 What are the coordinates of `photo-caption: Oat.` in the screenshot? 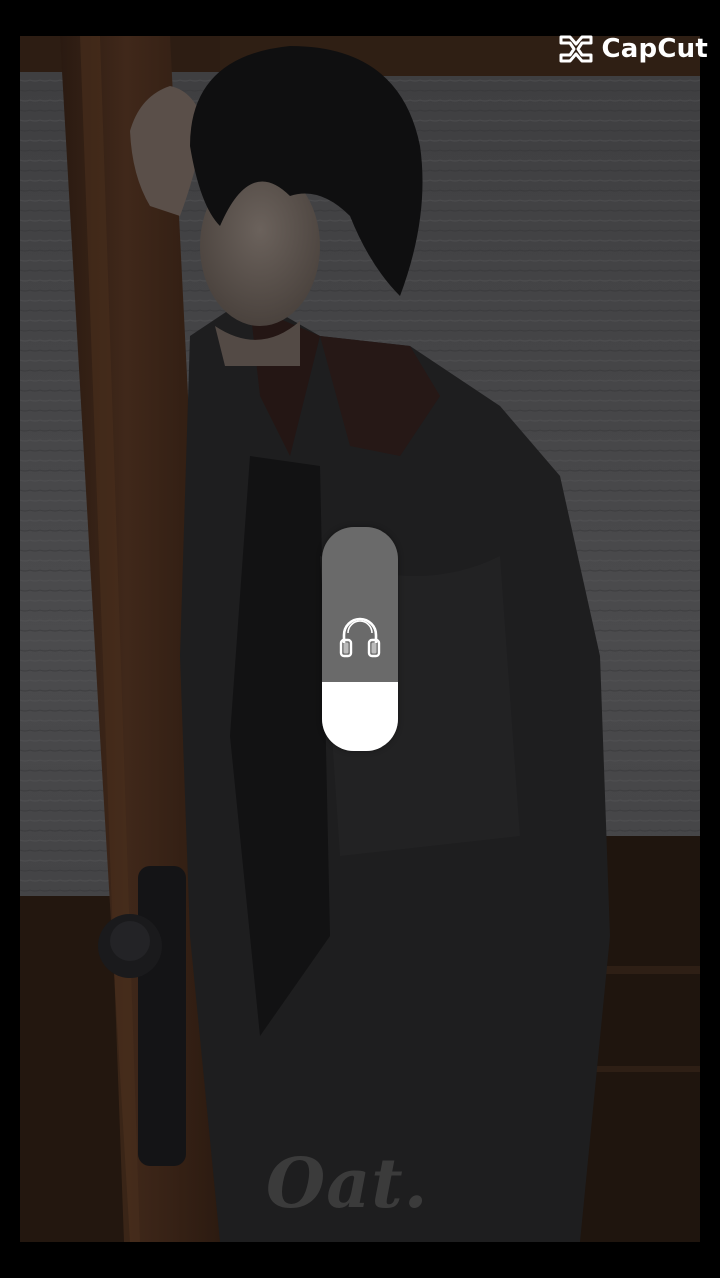 It's located at (347, 1184).